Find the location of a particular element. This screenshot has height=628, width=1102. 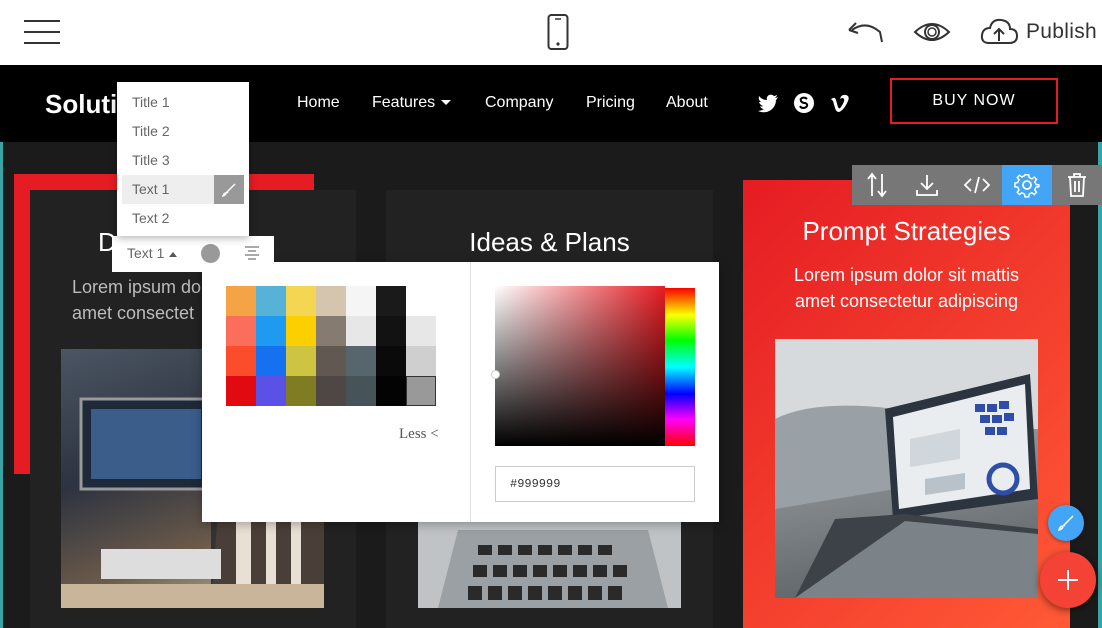

nav-features: Features is located at coordinates (412, 103).